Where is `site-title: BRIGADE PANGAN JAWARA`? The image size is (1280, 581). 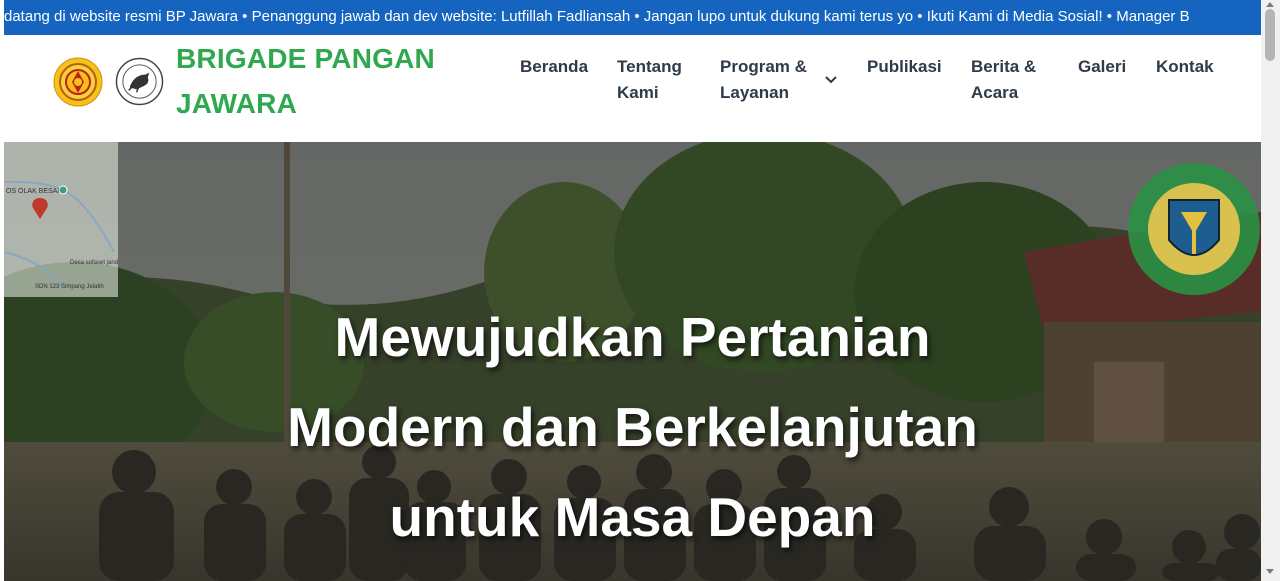
site-title: BRIGADE PANGAN JAWARA is located at coordinates (326, 81).